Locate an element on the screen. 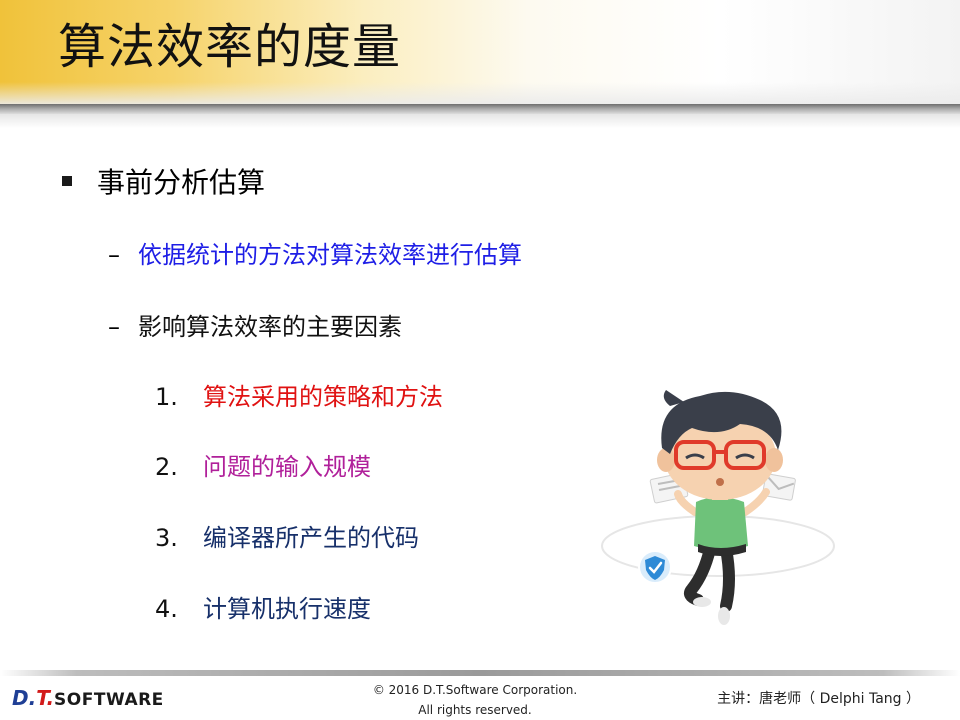 This screenshot has height=720, width=960. title-divider is located at coordinates (480, 109).